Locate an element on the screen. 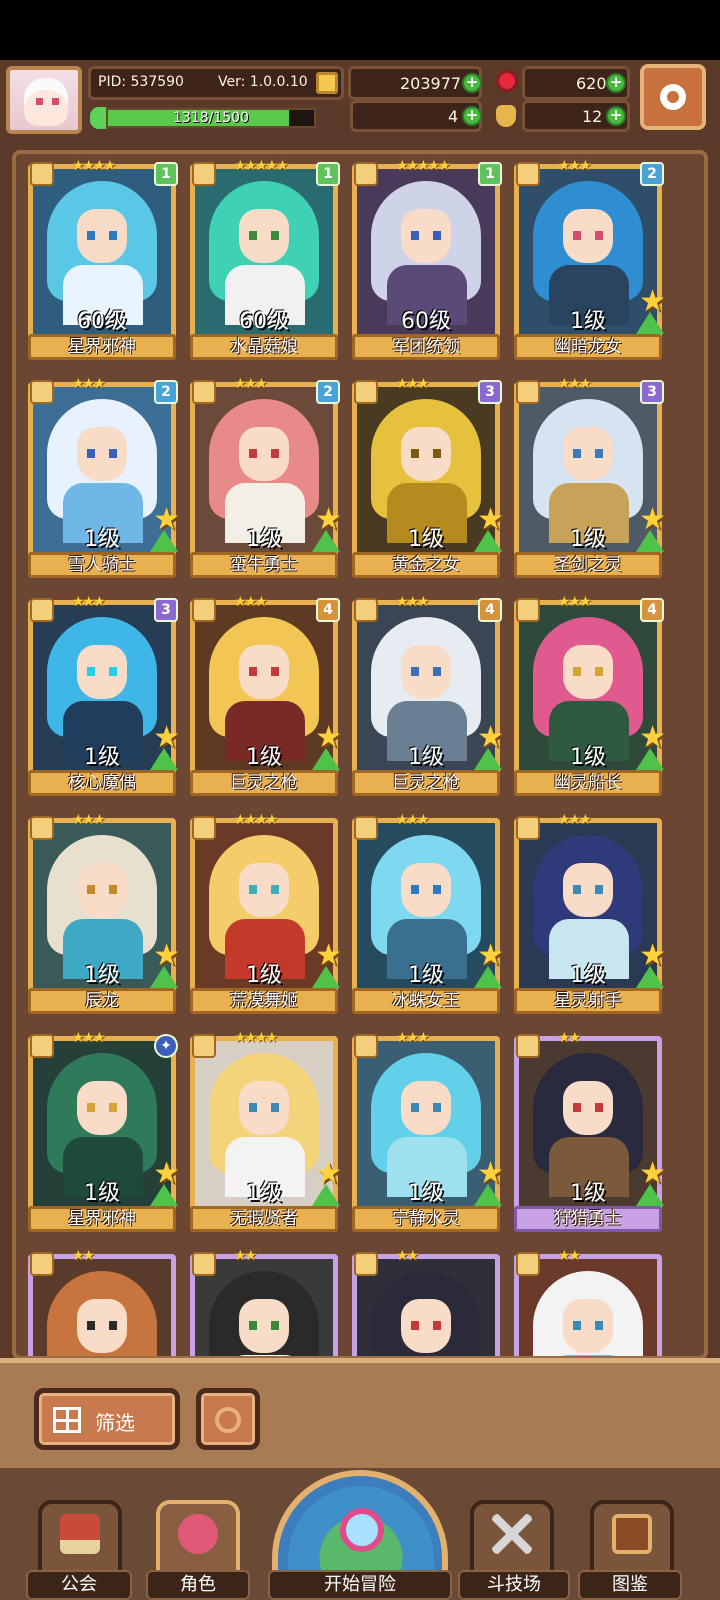 The height and width of the screenshot is (1600, 720). settings-button is located at coordinates (673, 97).